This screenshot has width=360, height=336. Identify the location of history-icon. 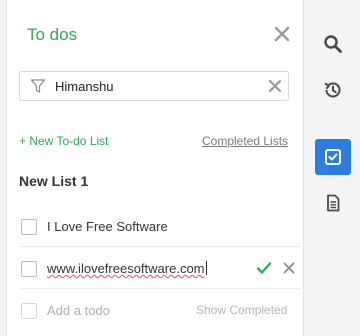
(332, 90).